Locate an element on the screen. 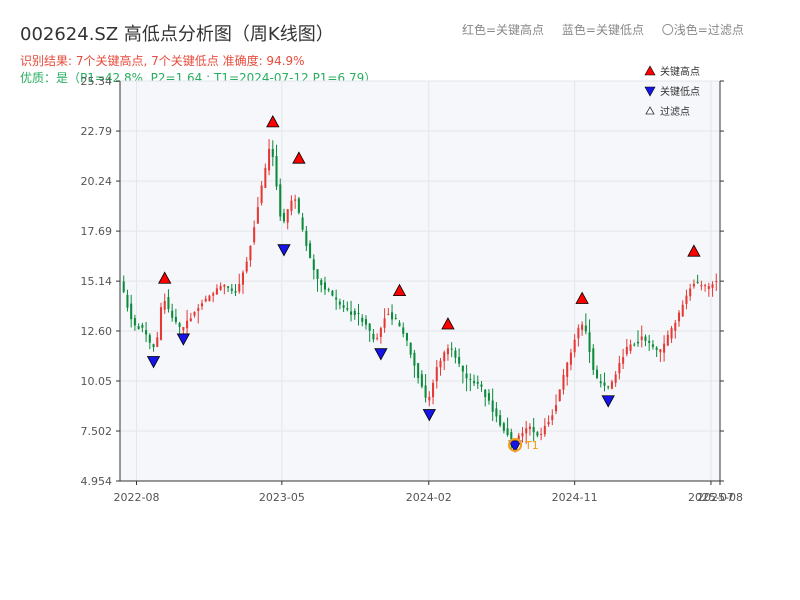  y-tick-label: 12.60 is located at coordinates (97, 331).